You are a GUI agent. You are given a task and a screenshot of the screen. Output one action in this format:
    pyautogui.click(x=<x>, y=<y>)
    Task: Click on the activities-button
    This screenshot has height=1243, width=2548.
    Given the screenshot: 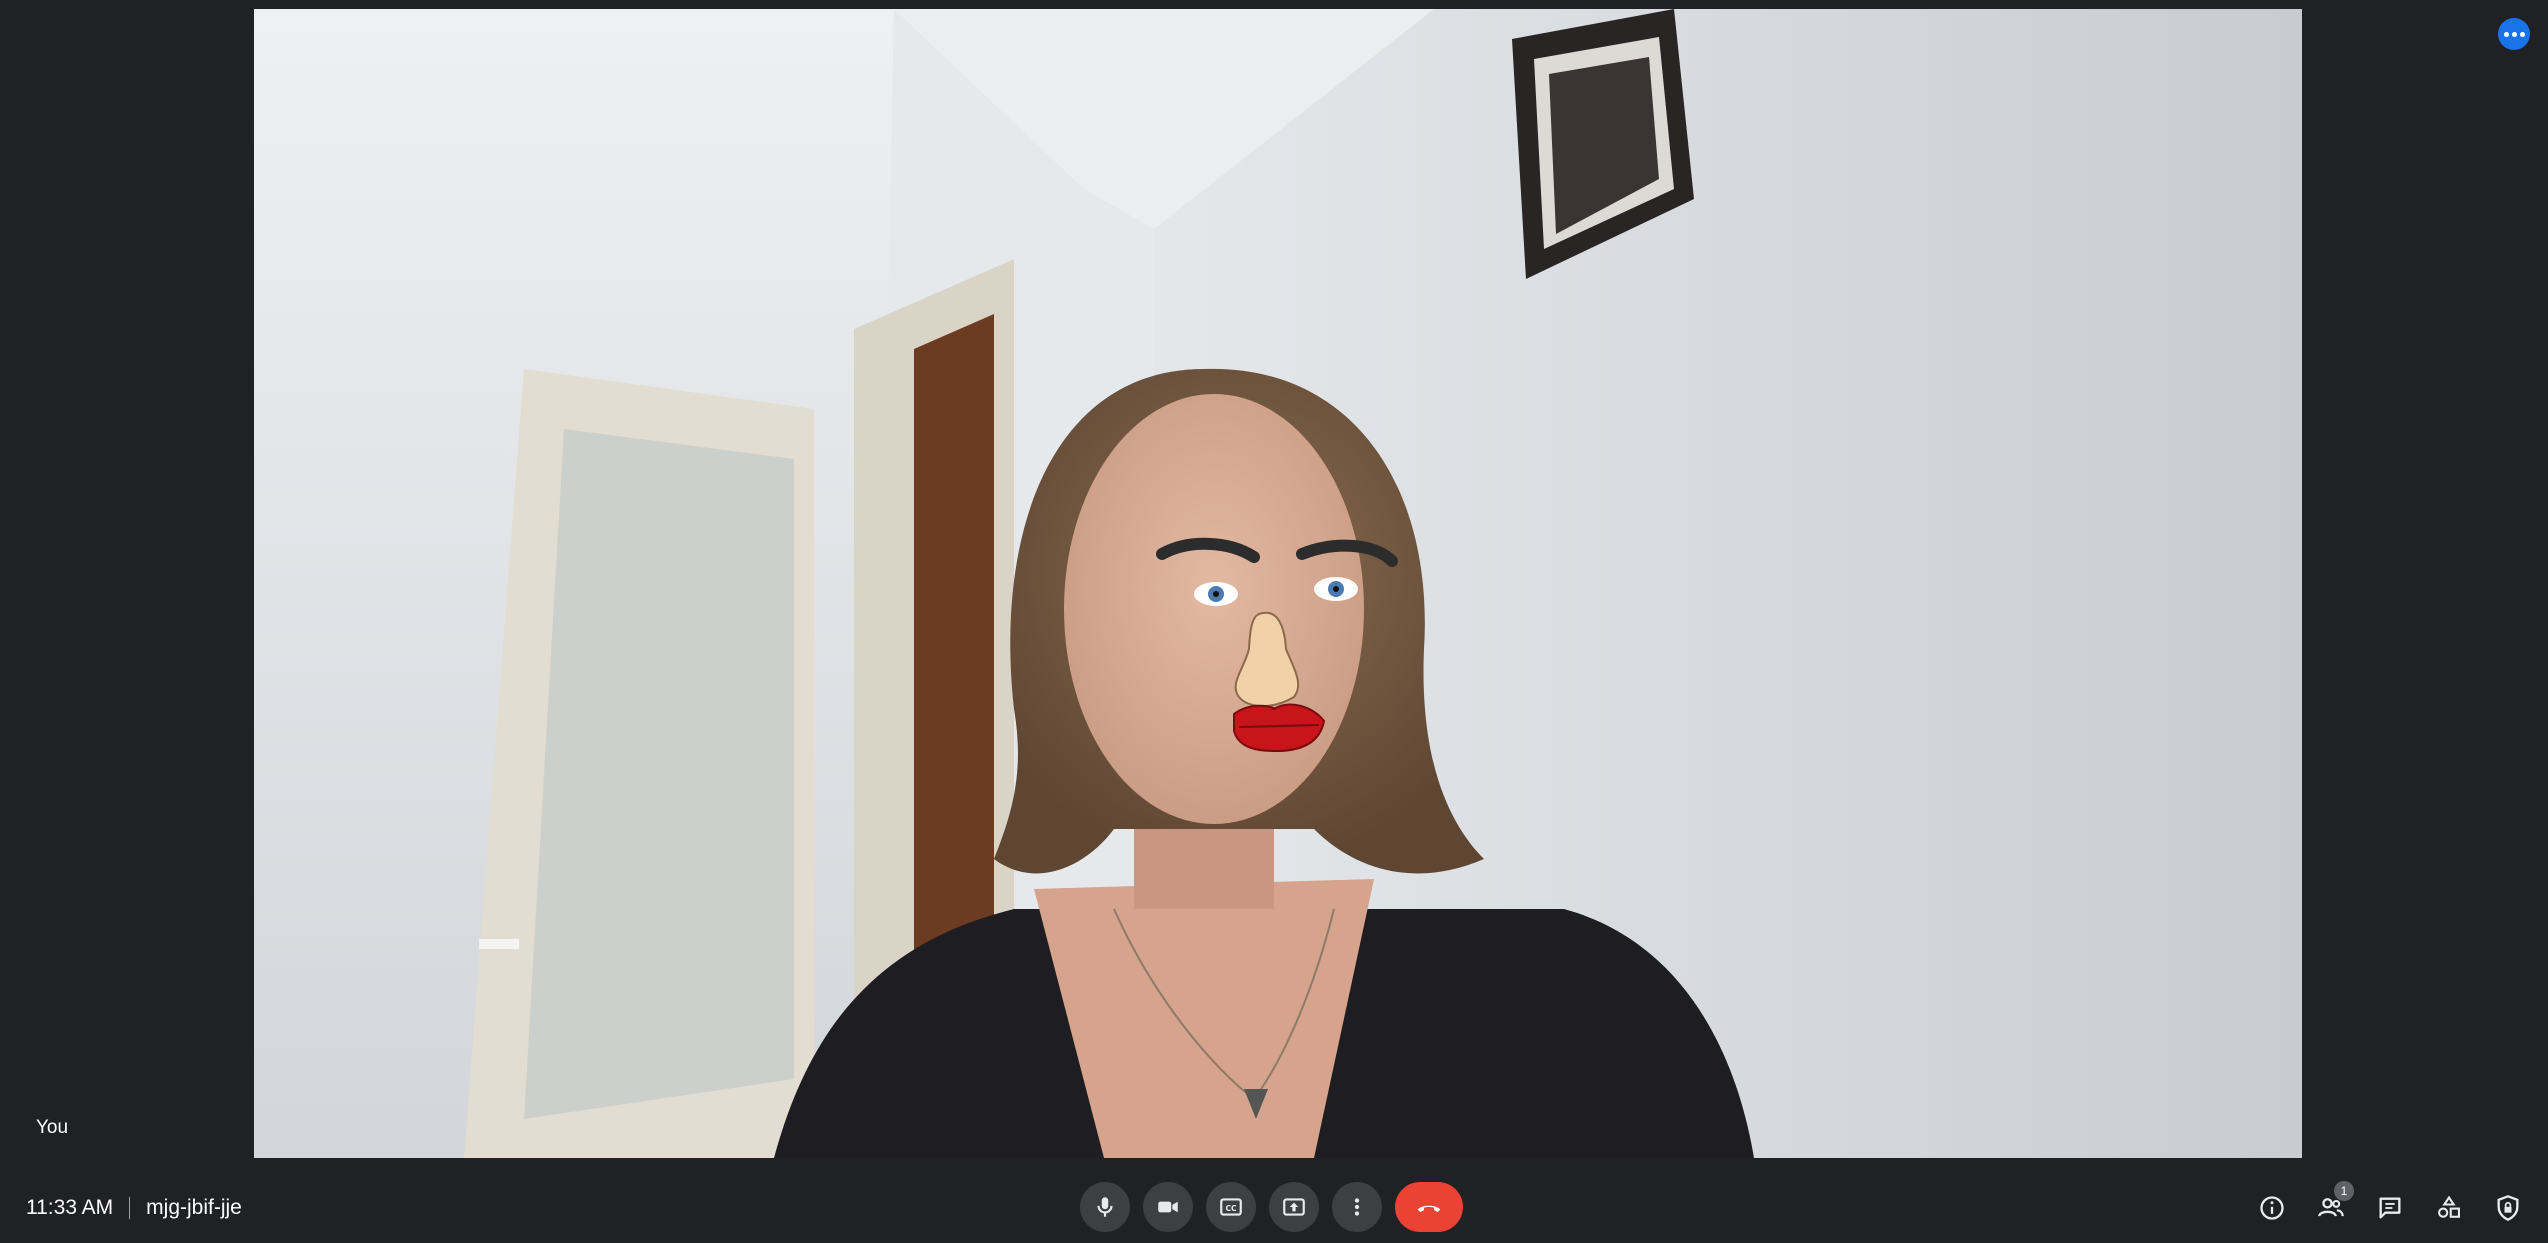 What is the action you would take?
    pyautogui.click(x=2449, y=1208)
    